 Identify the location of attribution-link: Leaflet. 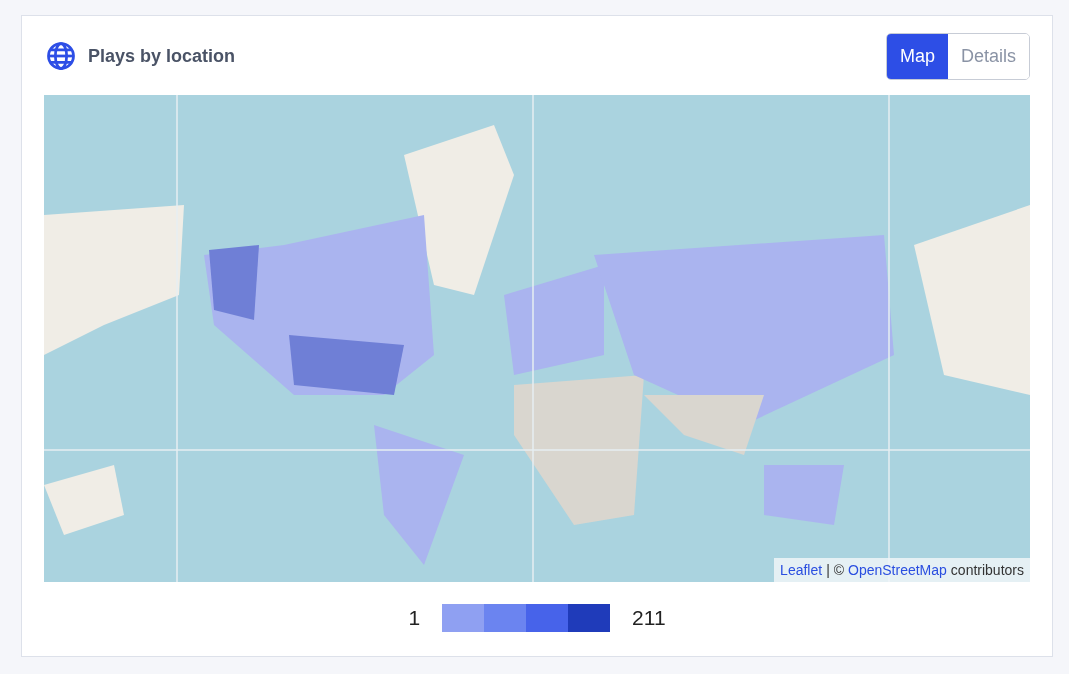
(801, 570).